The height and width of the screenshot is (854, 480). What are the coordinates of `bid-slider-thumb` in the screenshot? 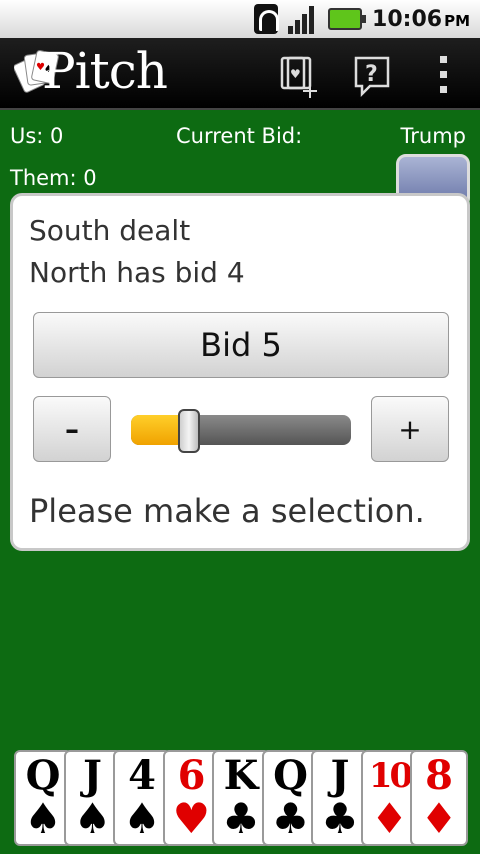 It's located at (188, 431).